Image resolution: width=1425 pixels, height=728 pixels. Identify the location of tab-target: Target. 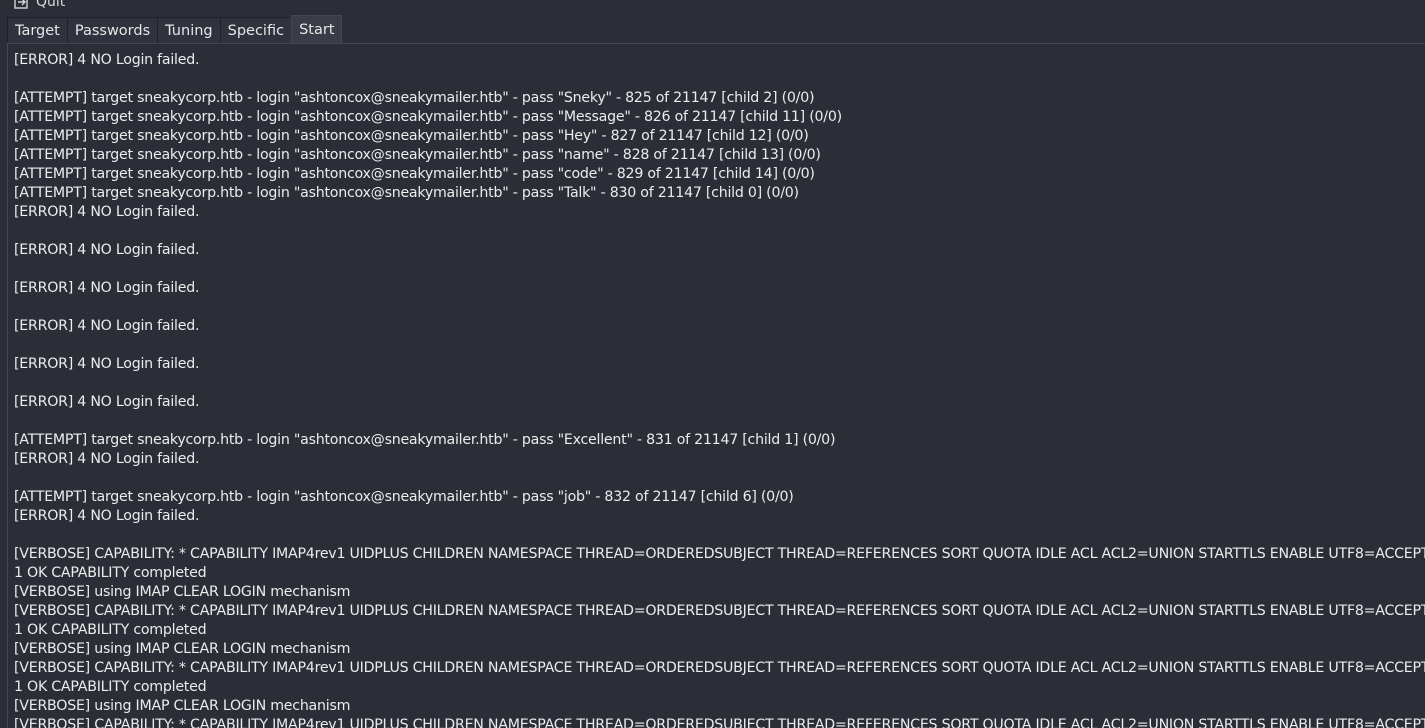
(37, 30).